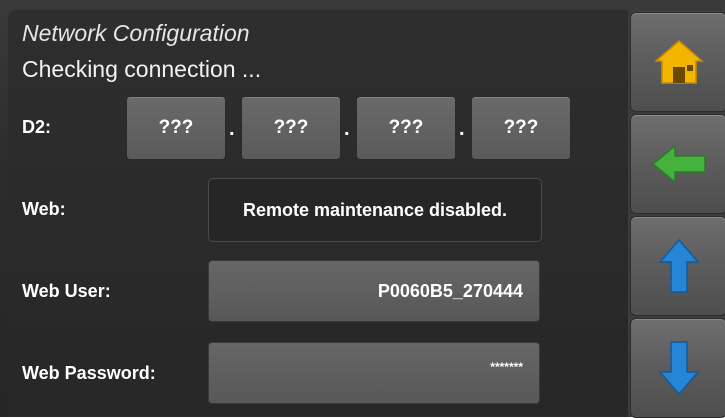 The image size is (725, 418). What do you see at coordinates (375, 210) in the screenshot?
I see `web-status-field: Remote maintenance disabled.` at bounding box center [375, 210].